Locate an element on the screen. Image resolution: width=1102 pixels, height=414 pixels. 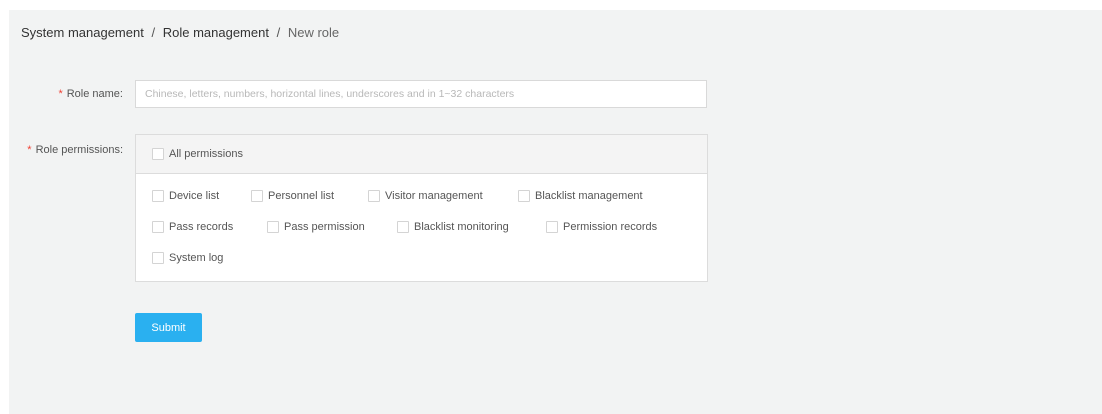
all-permissions-label: All permissions is located at coordinates (206, 154).